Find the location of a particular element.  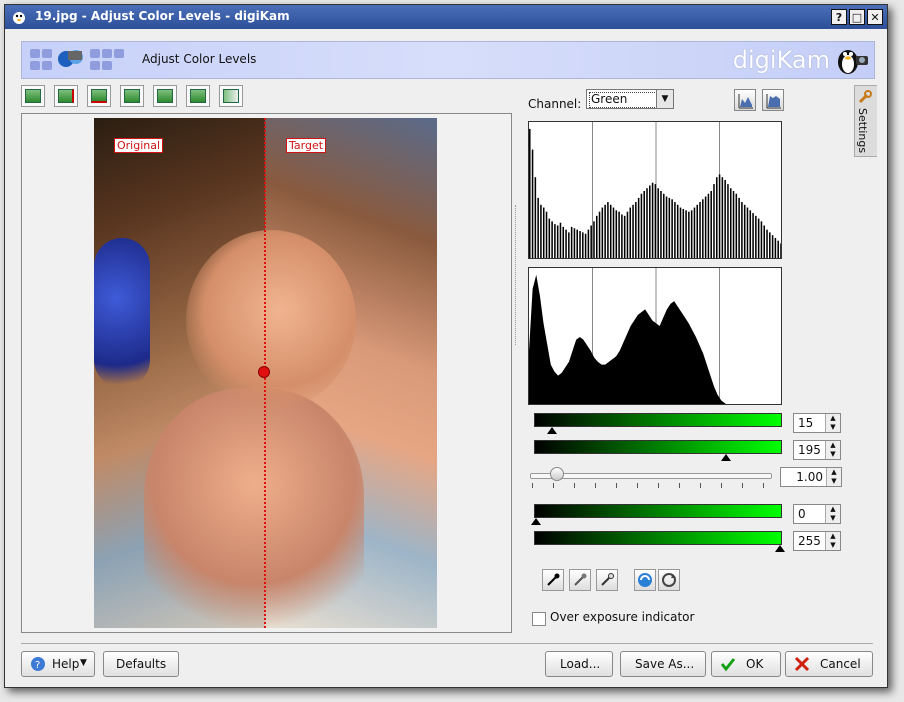

input-levels-gradient is located at coordinates (658, 420).